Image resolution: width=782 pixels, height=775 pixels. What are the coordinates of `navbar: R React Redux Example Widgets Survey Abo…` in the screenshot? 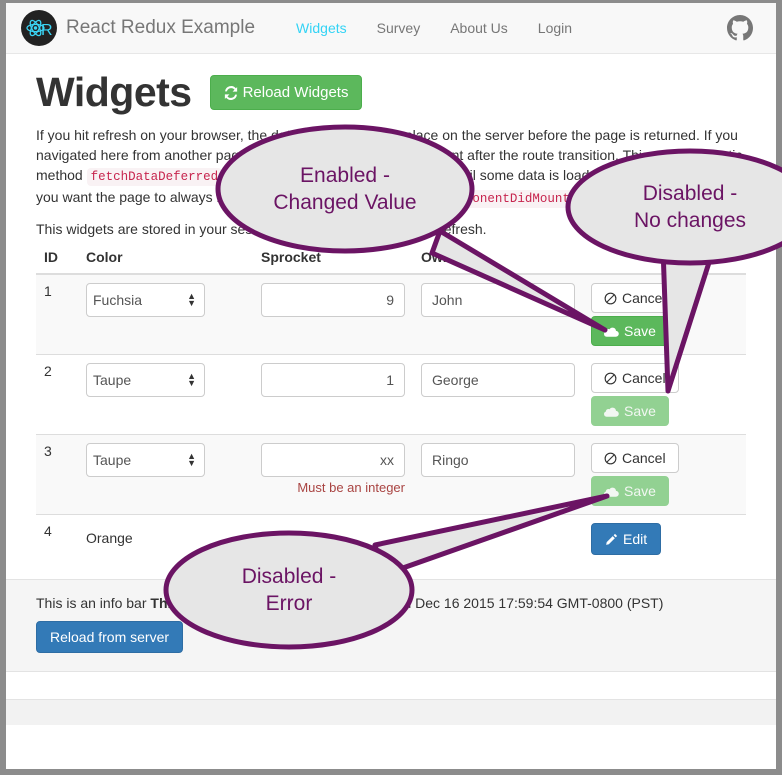 It's located at (391, 28).